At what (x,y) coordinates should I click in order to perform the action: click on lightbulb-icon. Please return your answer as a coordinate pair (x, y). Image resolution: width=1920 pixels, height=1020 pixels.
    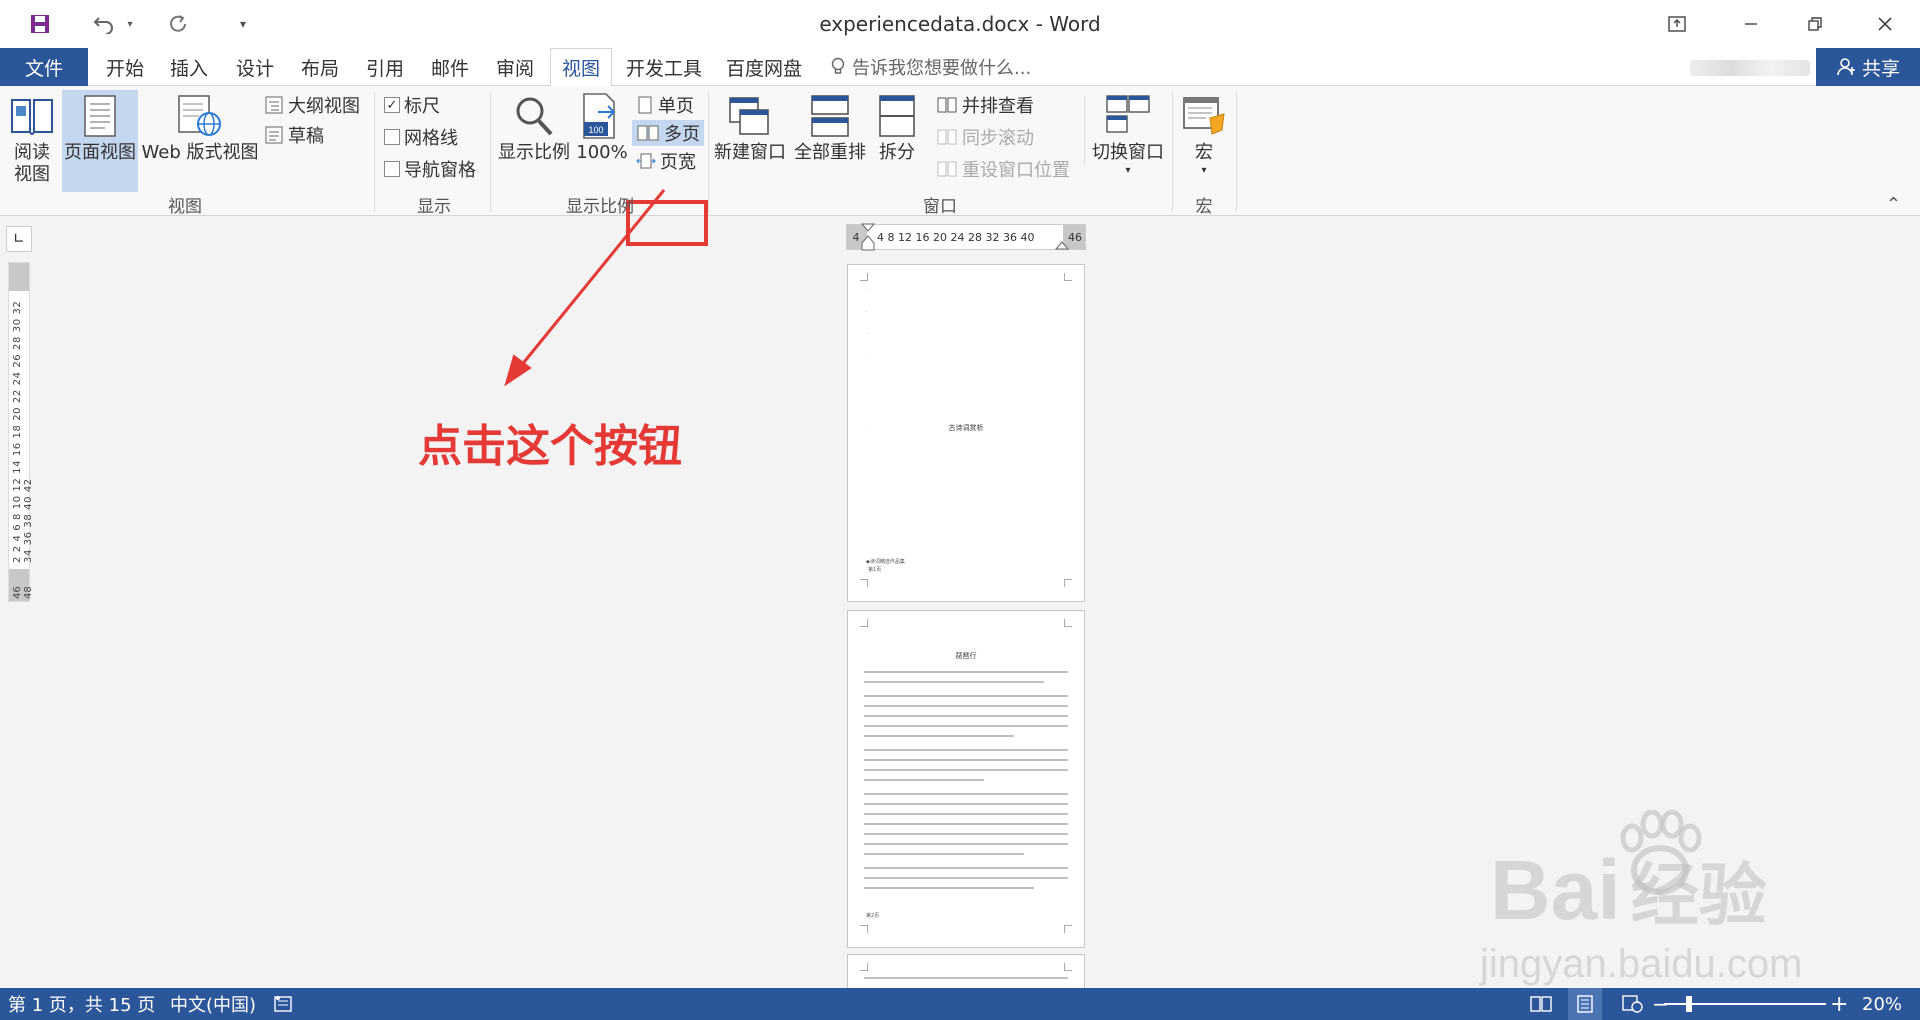
    Looking at the image, I should click on (838, 65).